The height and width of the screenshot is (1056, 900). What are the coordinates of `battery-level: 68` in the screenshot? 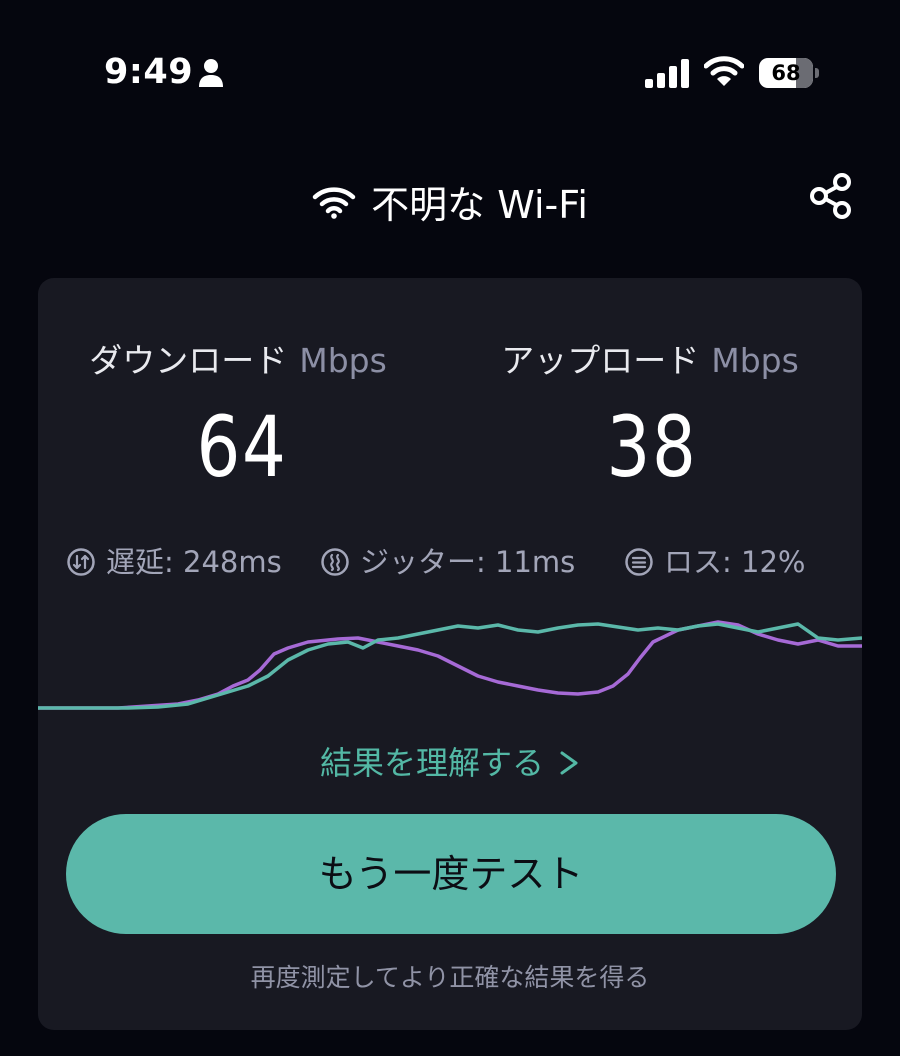 It's located at (786, 73).